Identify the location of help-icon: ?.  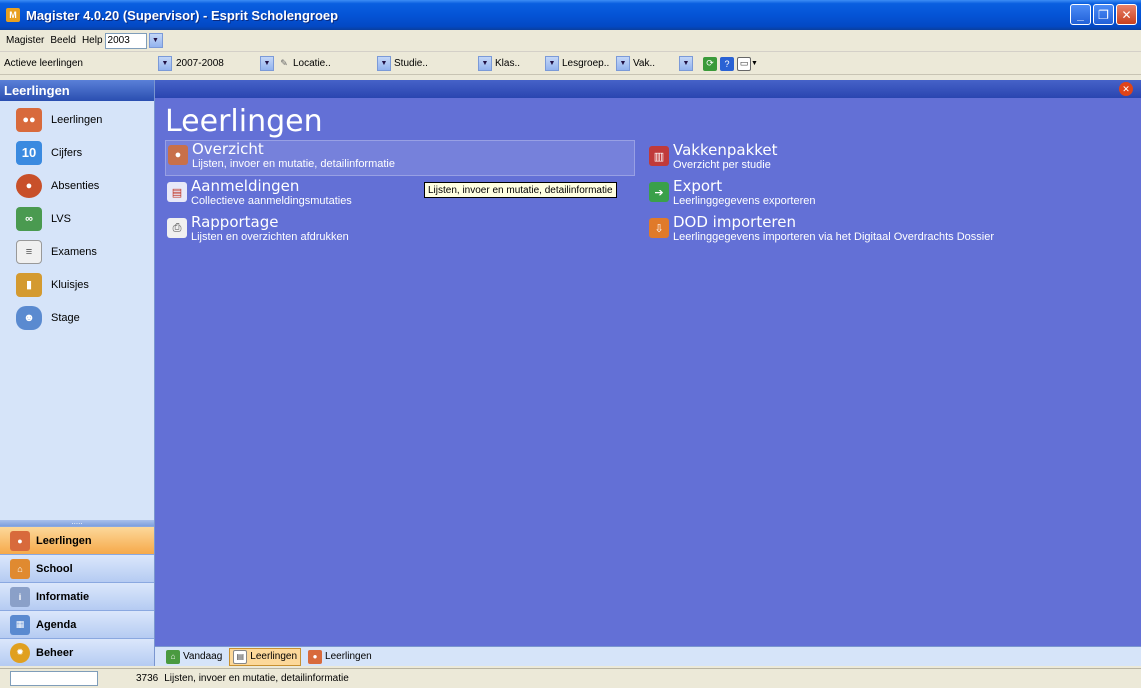
(727, 63).